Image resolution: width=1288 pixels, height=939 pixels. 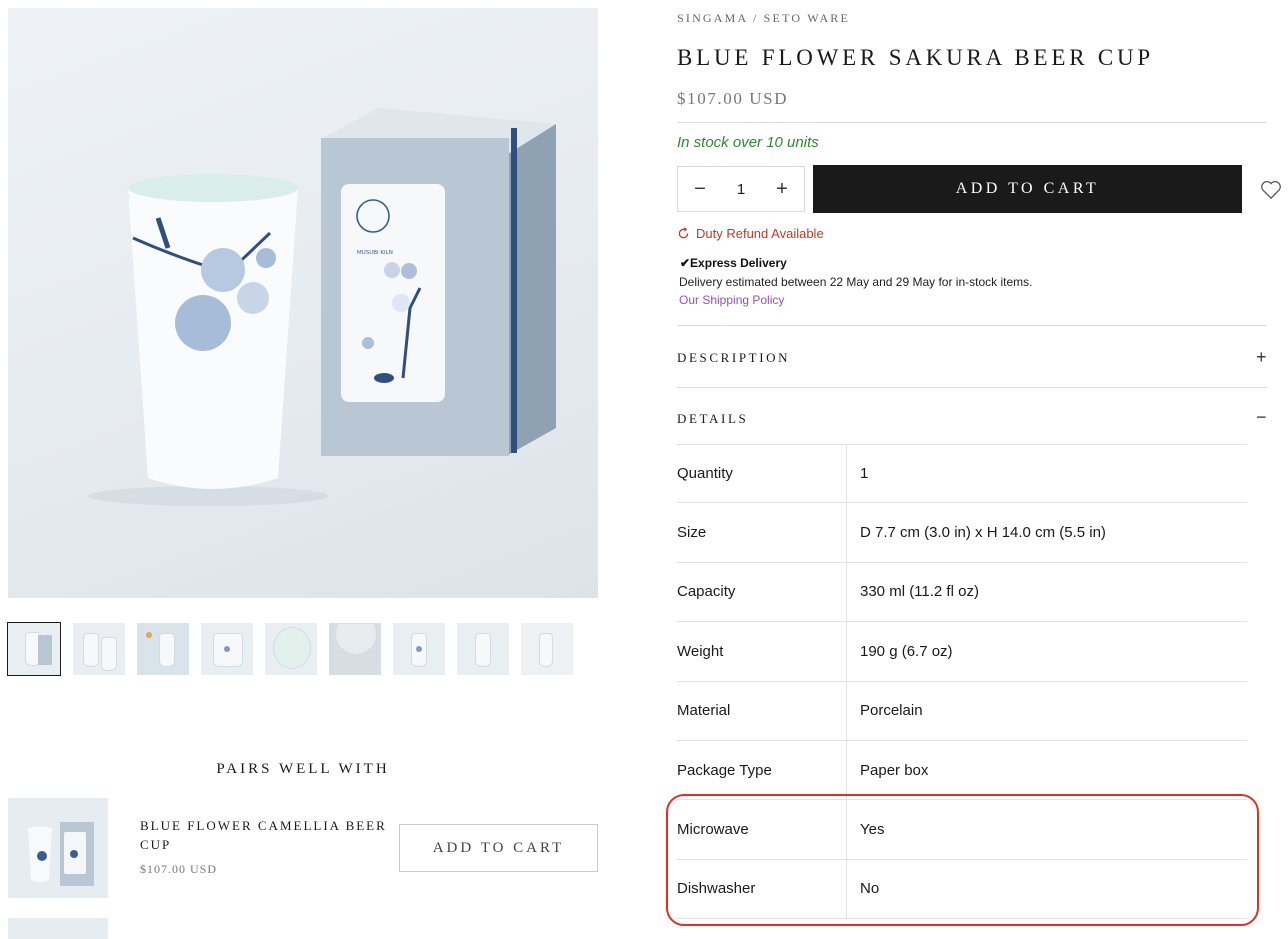 I want to click on shipping-policy-link: Our Shipping Policy, so click(x=731, y=300).